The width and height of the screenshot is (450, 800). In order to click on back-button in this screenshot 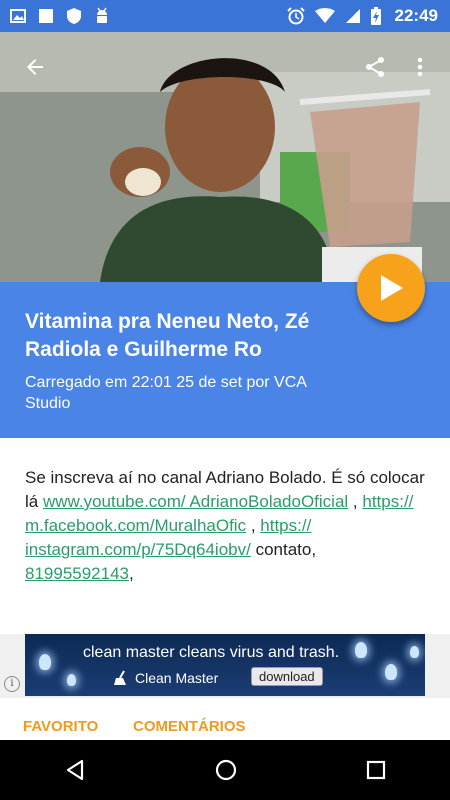, I will do `click(35, 67)`.